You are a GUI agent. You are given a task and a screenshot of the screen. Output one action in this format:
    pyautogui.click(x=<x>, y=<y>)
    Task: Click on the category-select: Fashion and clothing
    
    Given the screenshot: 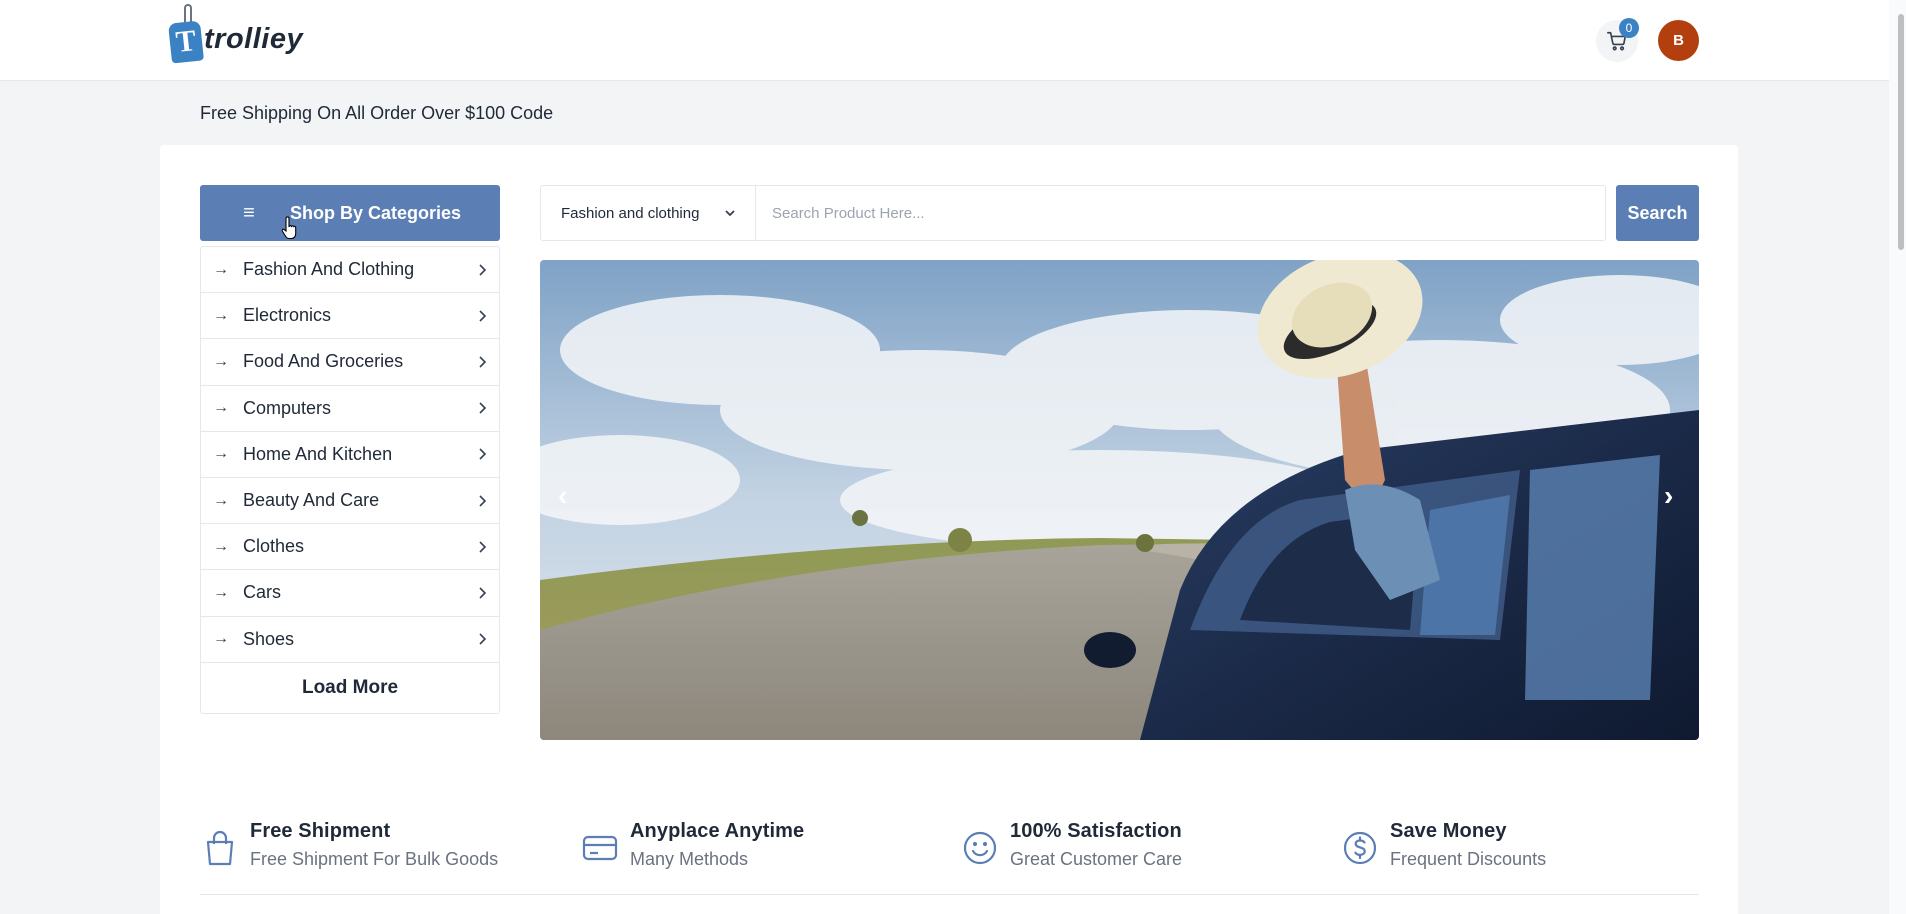 What is the action you would take?
    pyautogui.click(x=648, y=213)
    